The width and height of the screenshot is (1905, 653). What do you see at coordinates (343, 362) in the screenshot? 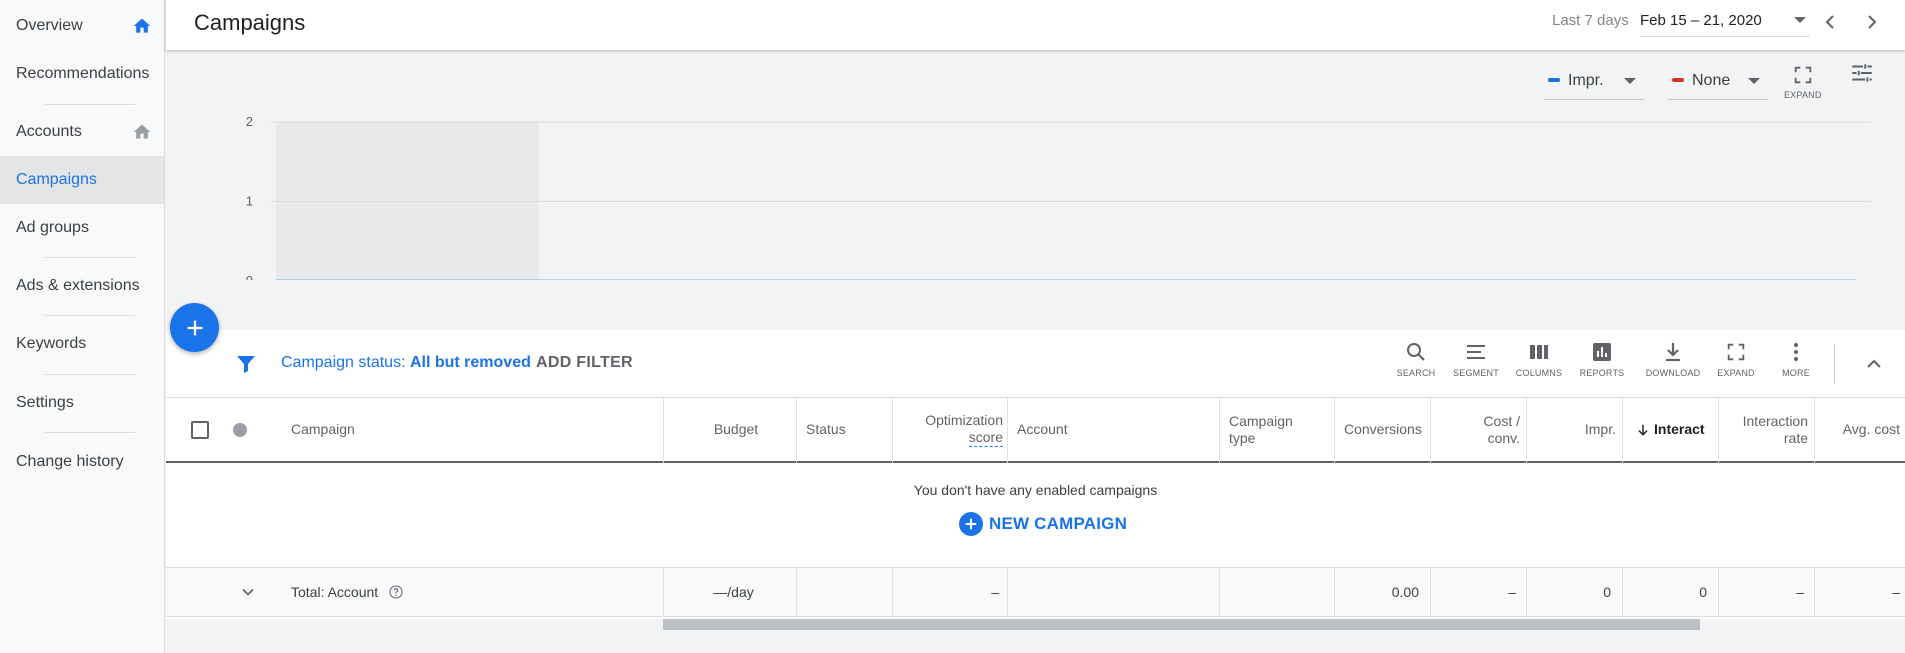
I see `filter-prefix: Campaign status:` at bounding box center [343, 362].